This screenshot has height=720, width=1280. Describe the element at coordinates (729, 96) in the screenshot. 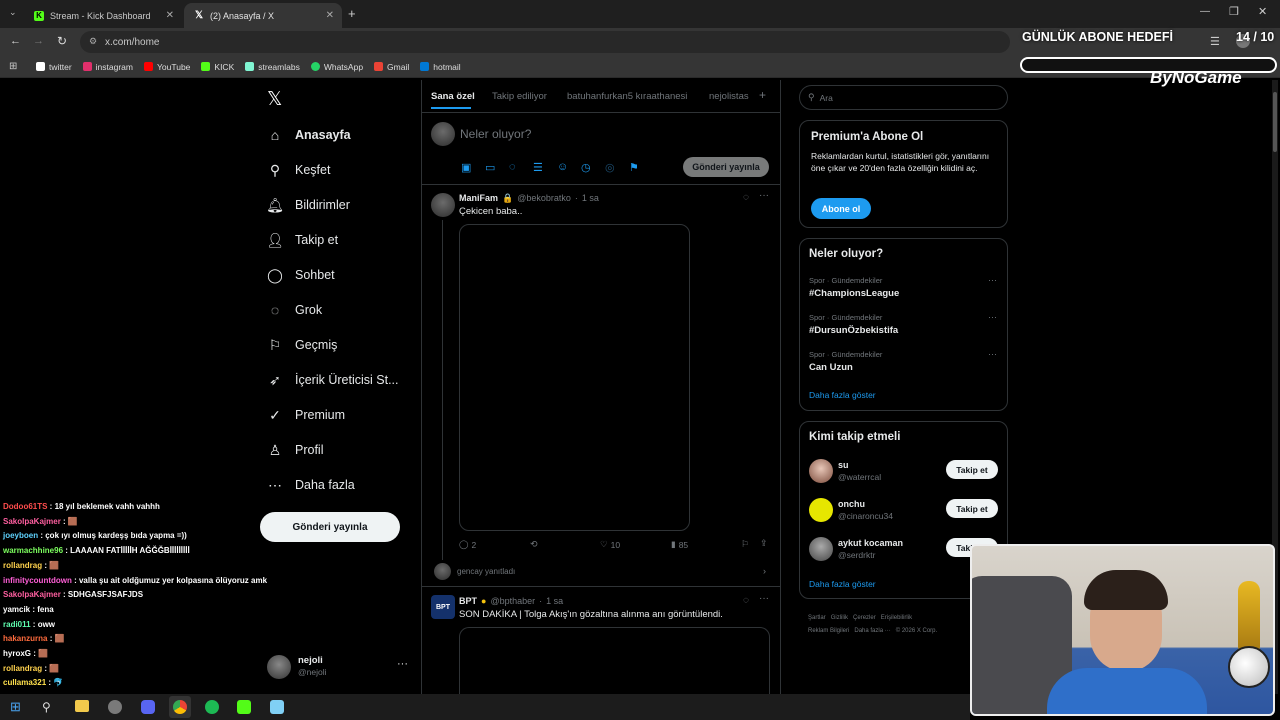

I see `tab-list-nejolistas: nejolistas` at that location.